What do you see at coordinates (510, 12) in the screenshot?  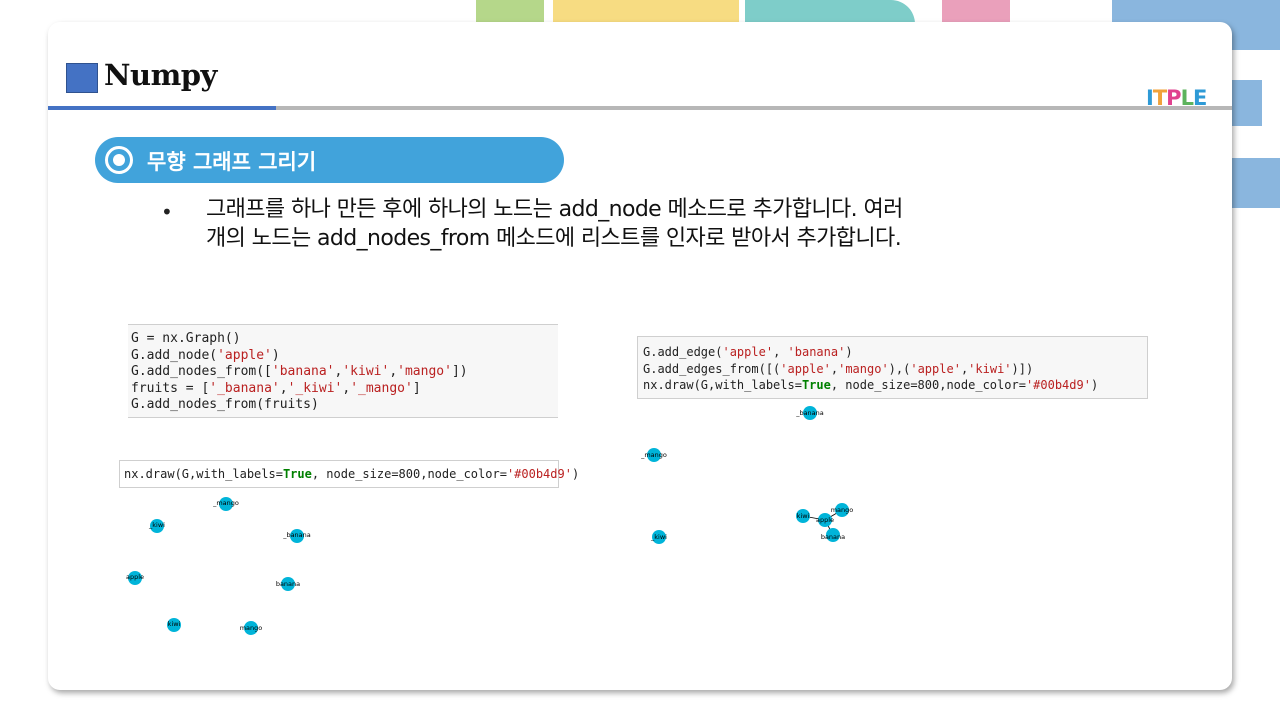 I see `decor-tab-green` at bounding box center [510, 12].